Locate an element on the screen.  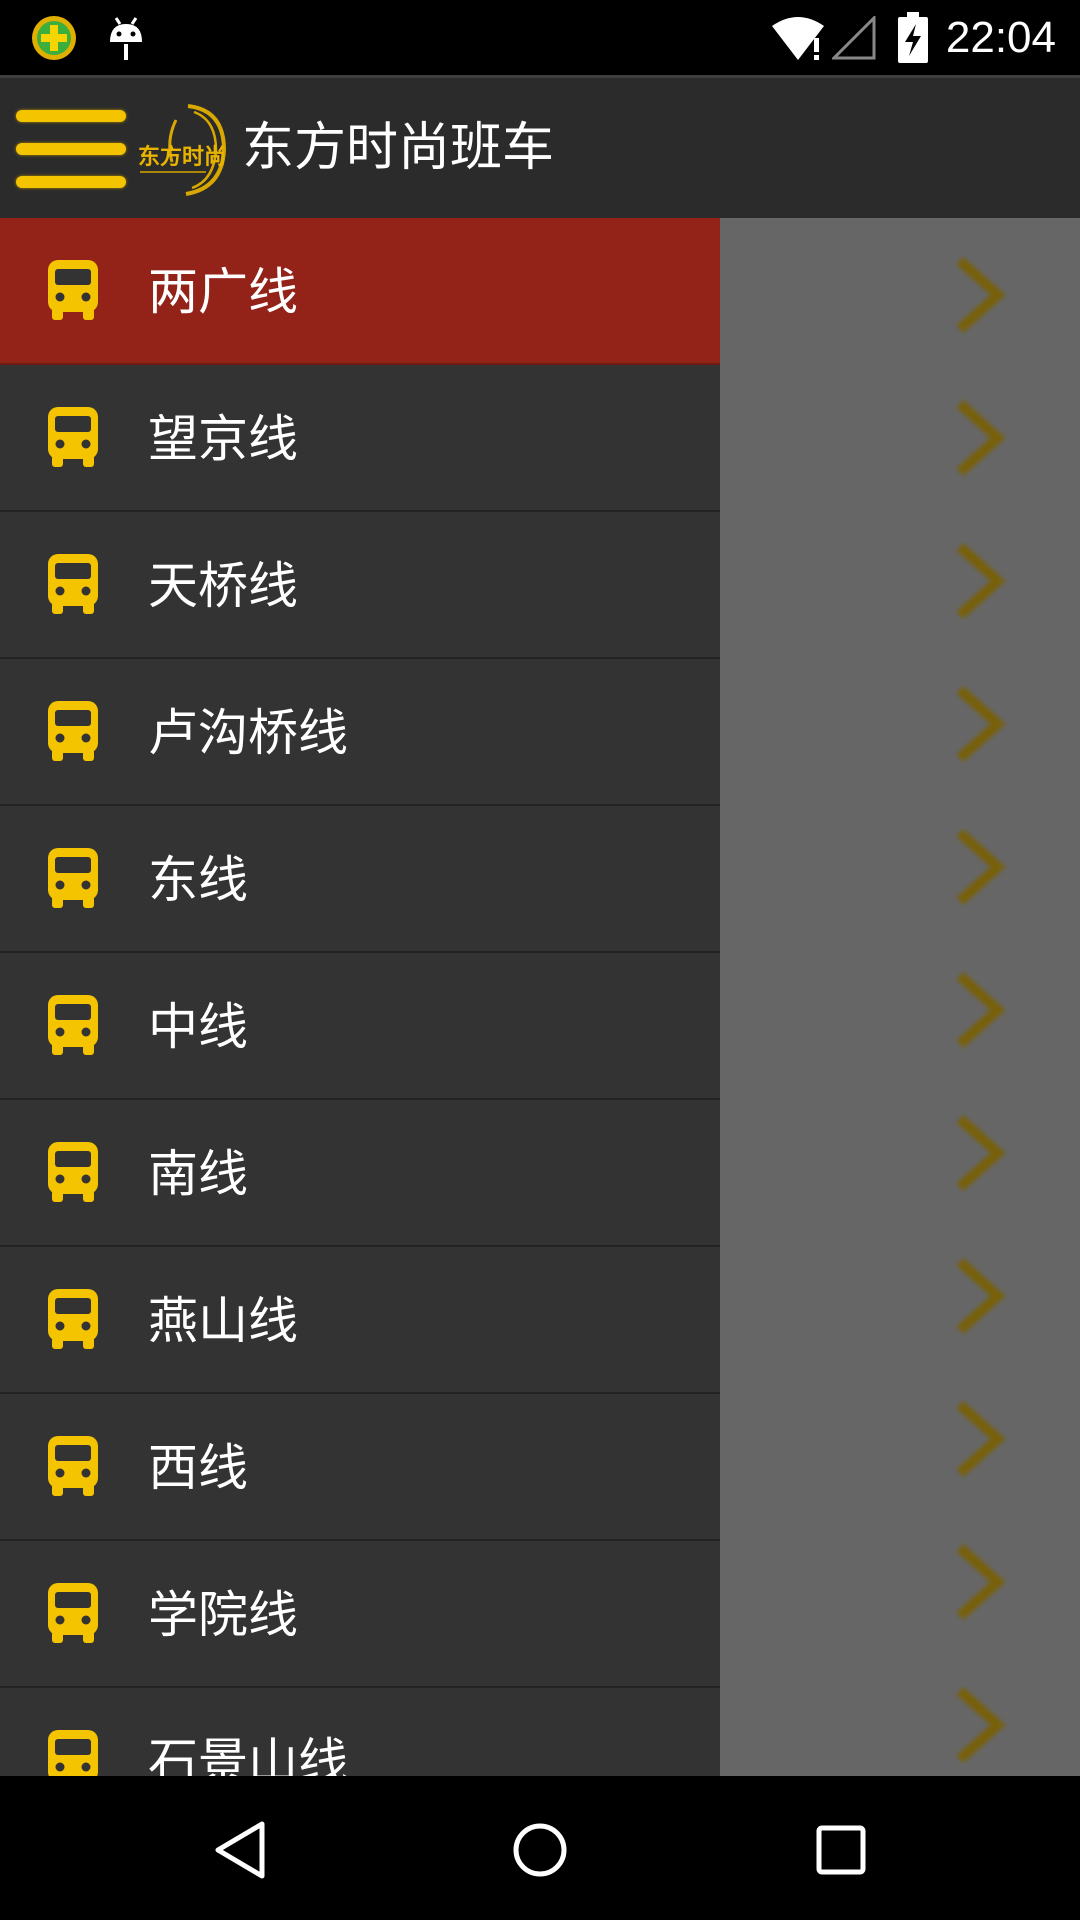
drawer-item-label: 望京线 is located at coordinates (223, 439).